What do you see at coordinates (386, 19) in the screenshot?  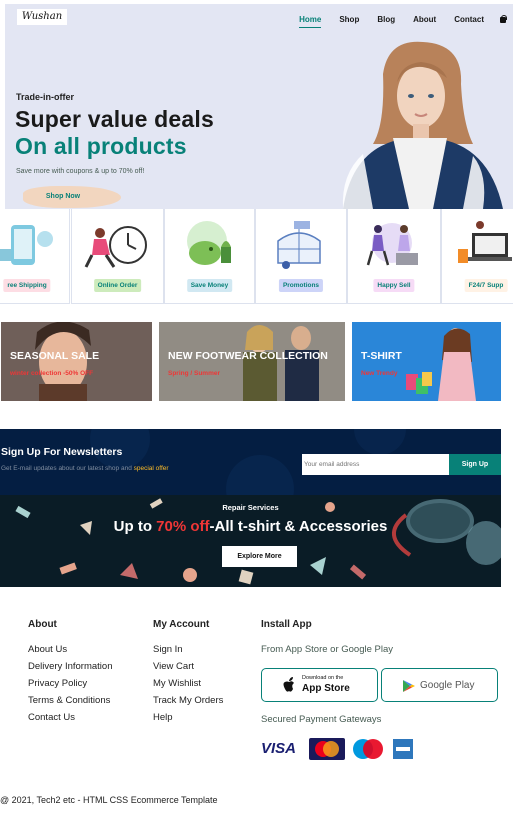 I see `nav-link-blog: Blog` at bounding box center [386, 19].